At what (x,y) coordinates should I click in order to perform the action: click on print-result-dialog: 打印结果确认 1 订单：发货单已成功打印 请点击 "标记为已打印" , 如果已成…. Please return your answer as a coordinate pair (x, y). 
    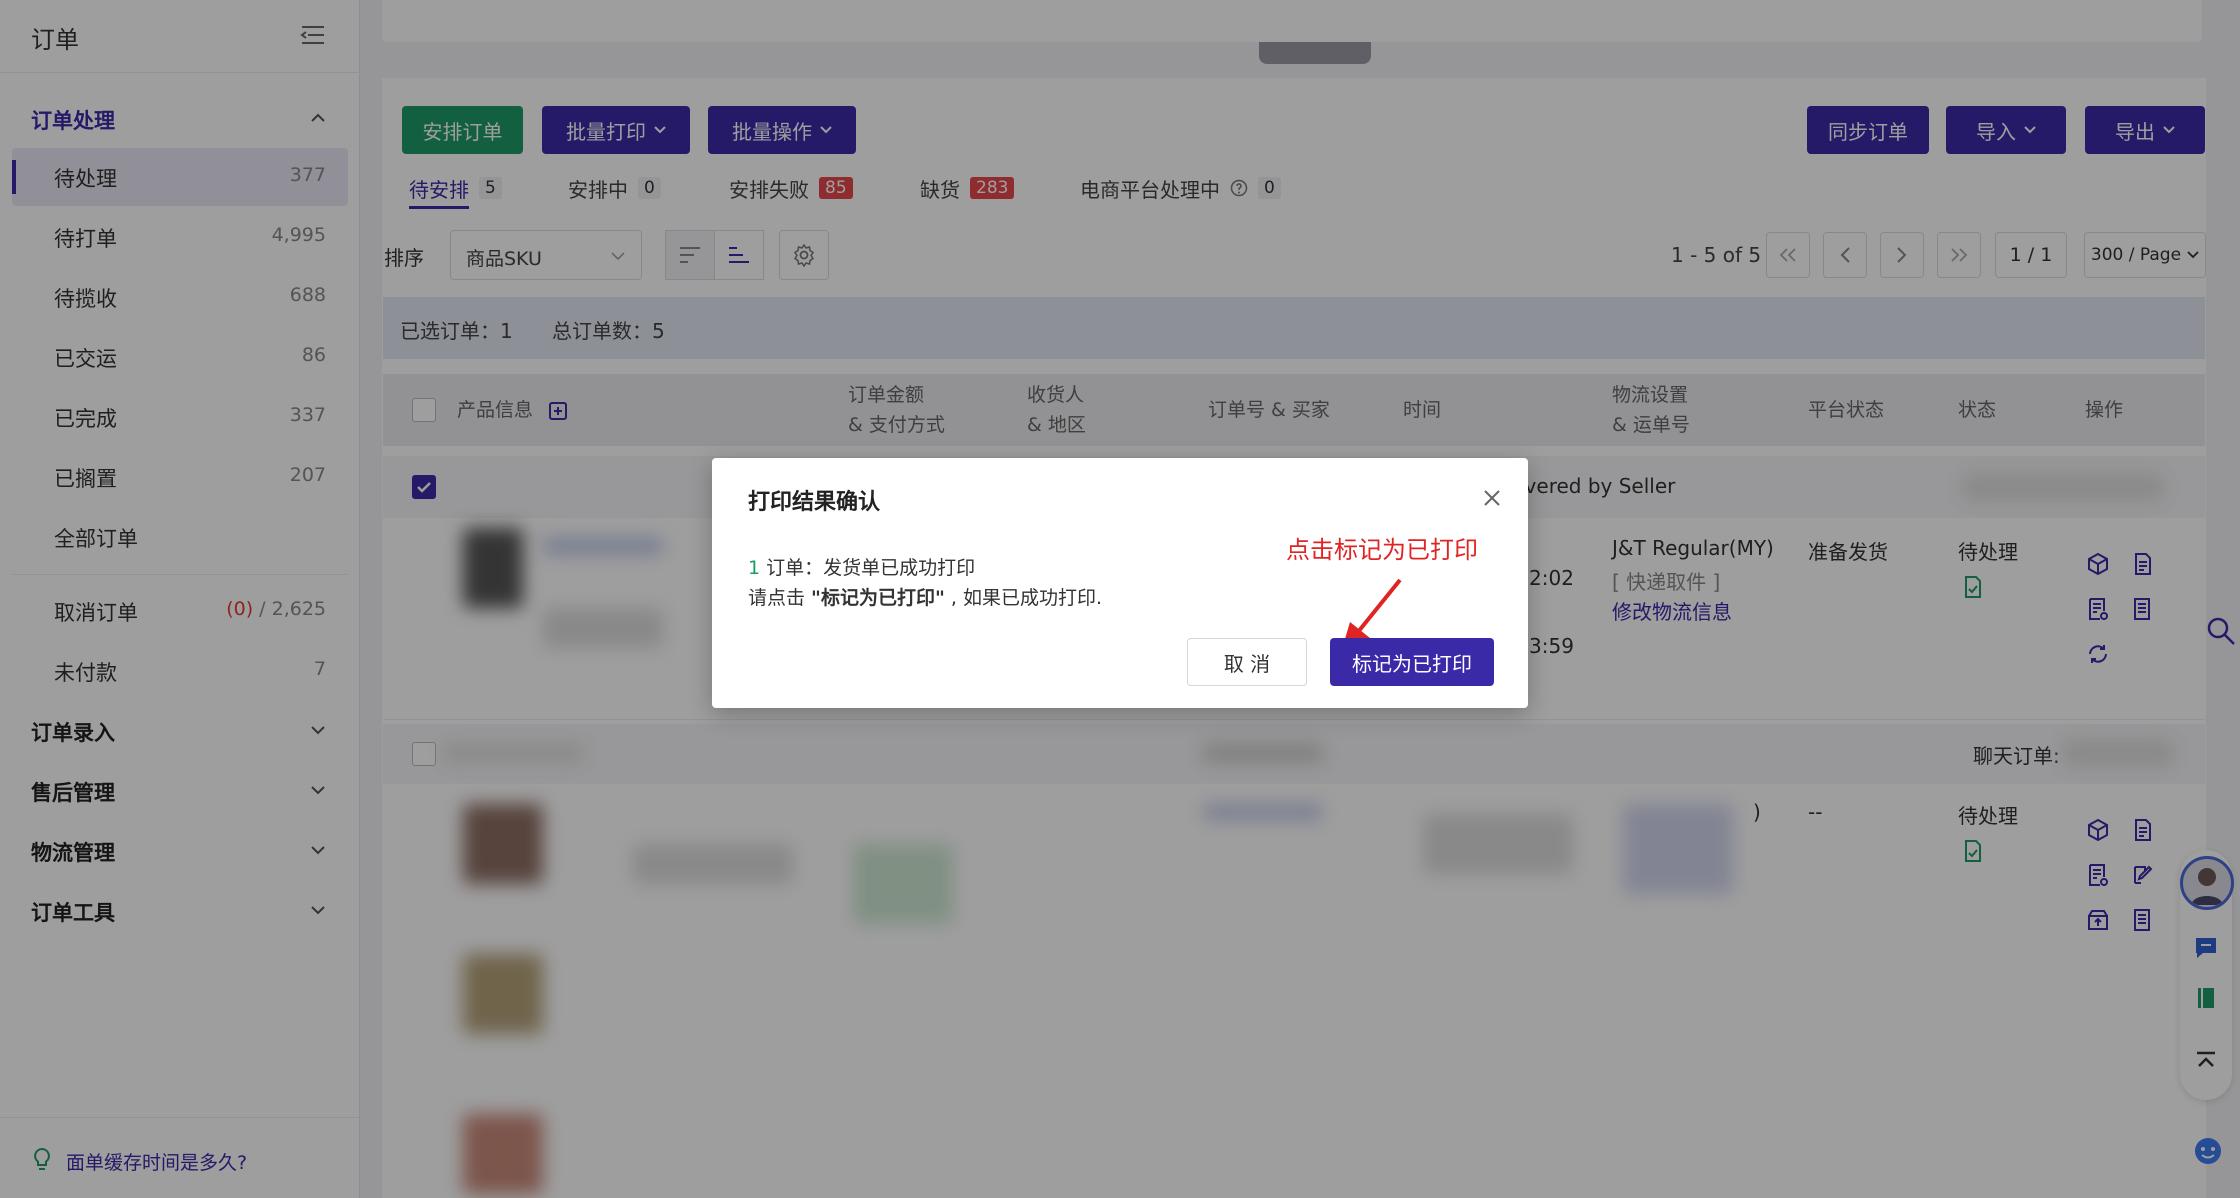
    Looking at the image, I should click on (1120, 583).